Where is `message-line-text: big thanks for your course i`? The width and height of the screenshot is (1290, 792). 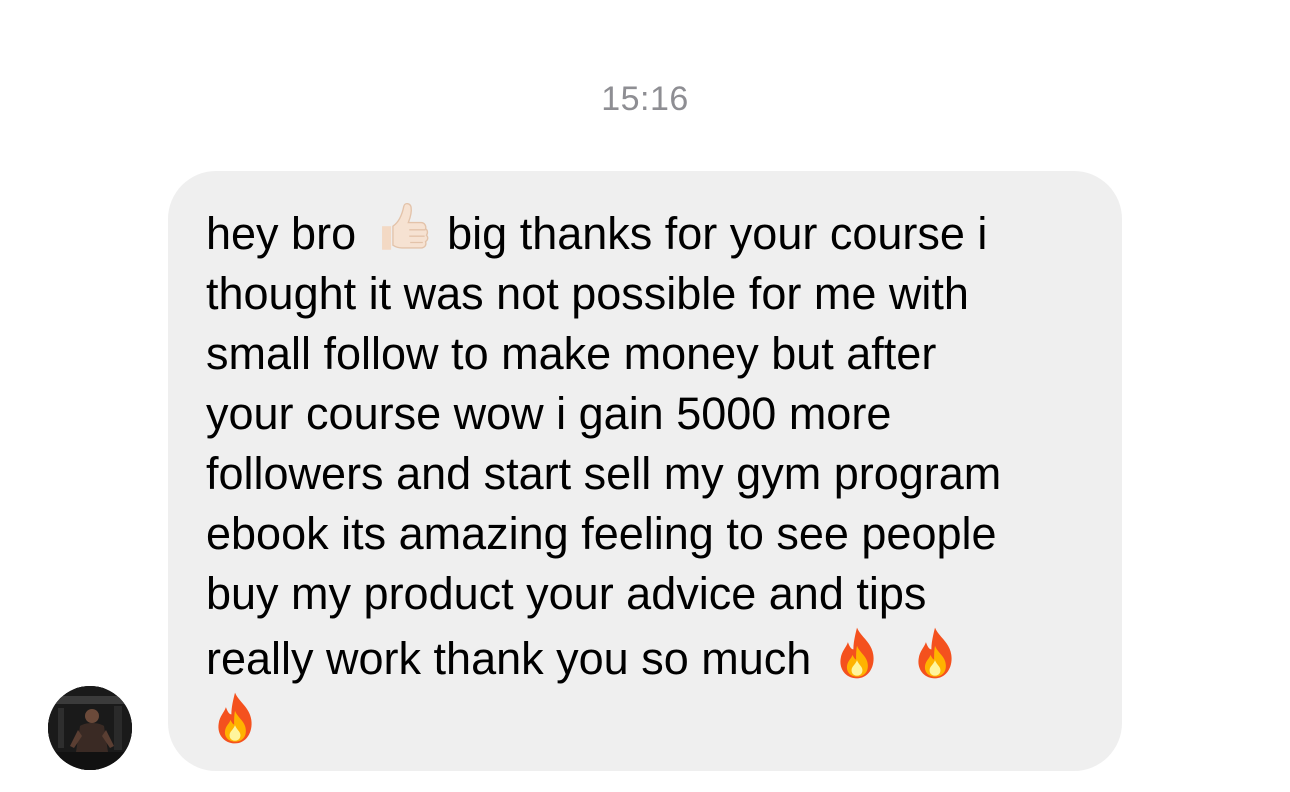
message-line-text: big thanks for your course i is located at coordinates (717, 233).